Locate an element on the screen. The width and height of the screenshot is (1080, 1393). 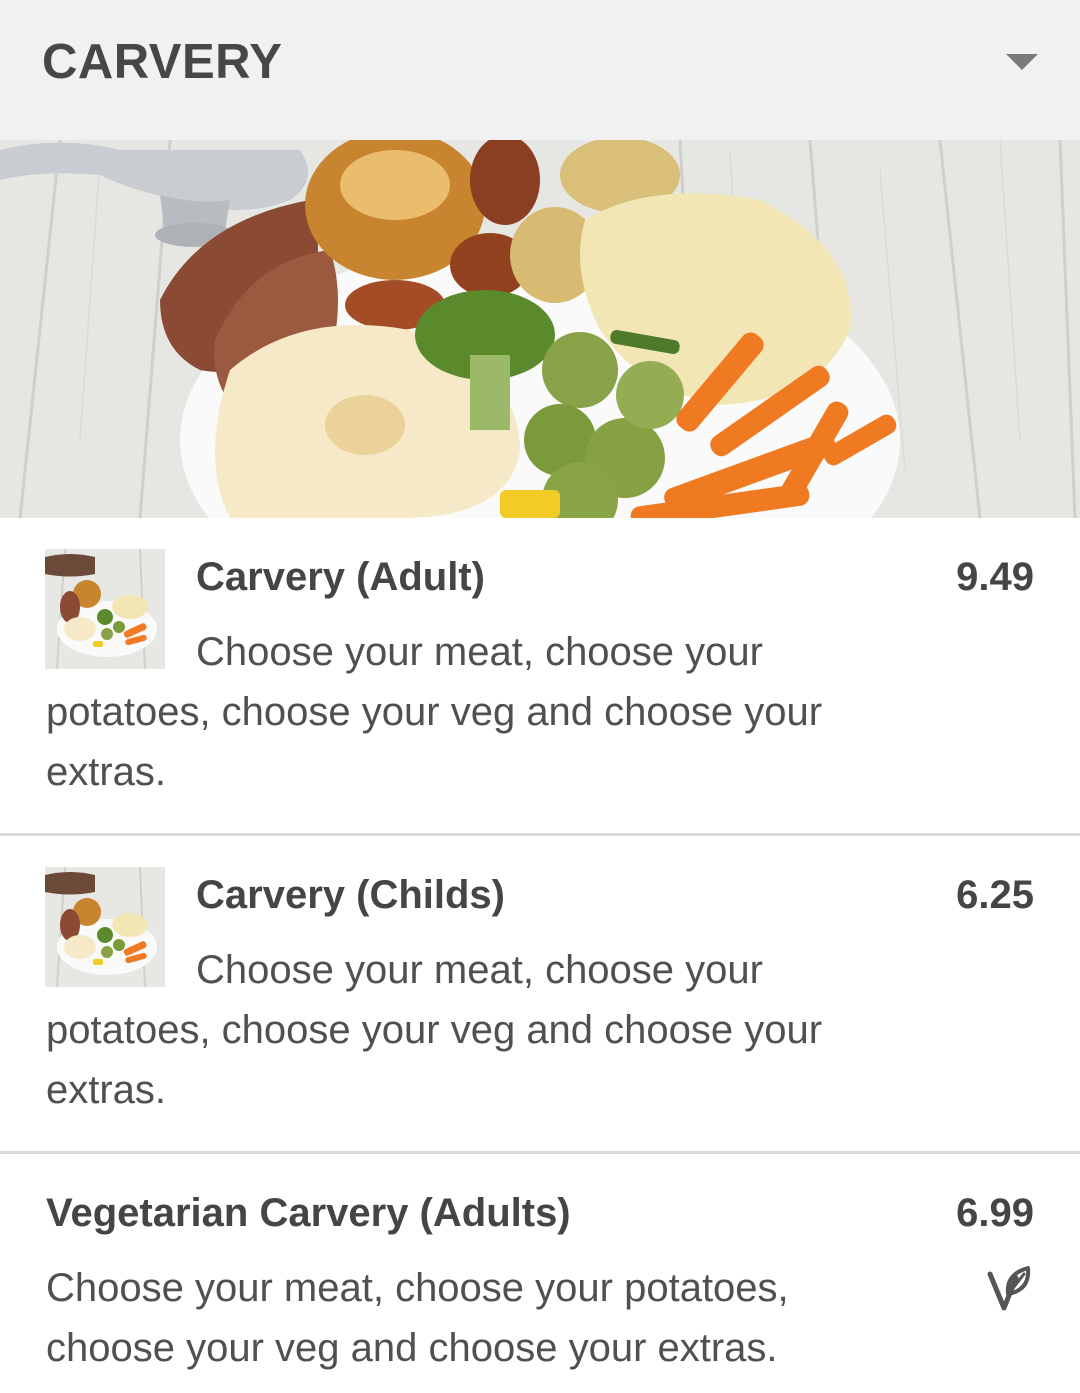
section-title: CARVERY is located at coordinates (162, 62).